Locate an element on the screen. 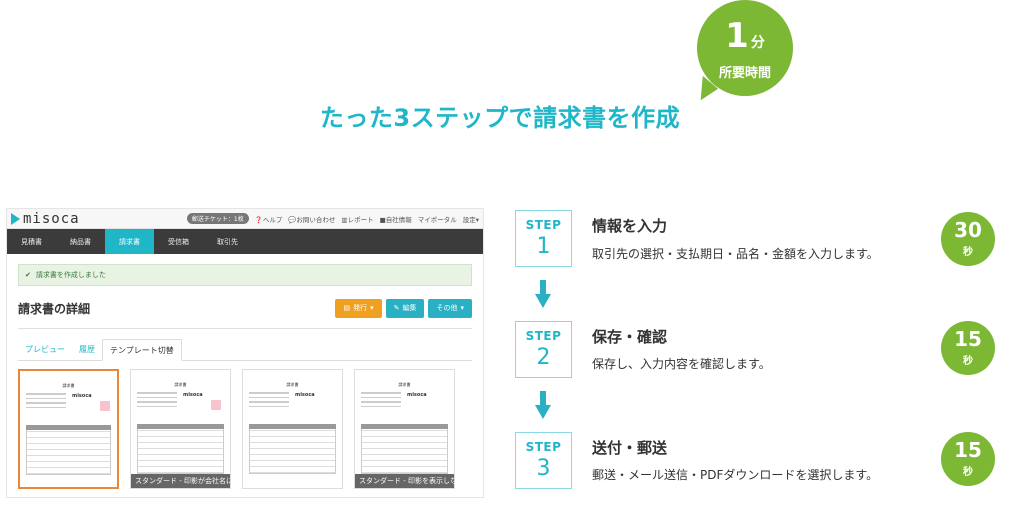 The width and height of the screenshot is (1024, 506). divider is located at coordinates (245, 328).